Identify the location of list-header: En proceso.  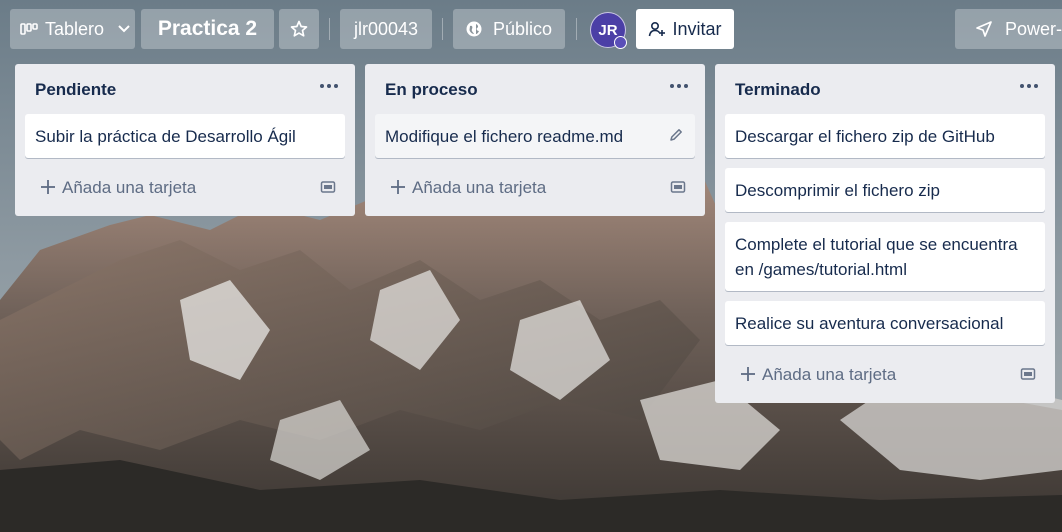
(535, 89).